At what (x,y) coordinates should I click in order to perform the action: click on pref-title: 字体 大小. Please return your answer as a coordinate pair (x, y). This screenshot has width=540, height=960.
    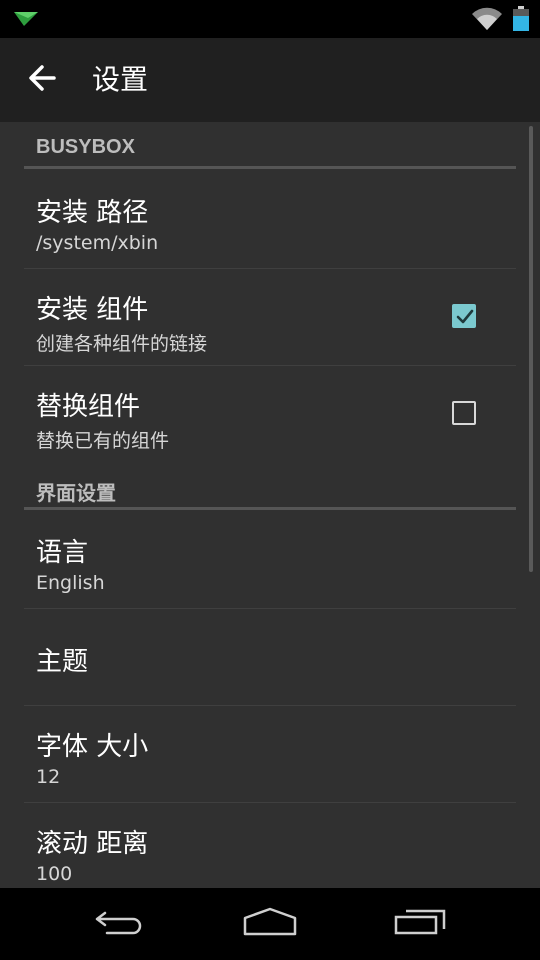
    Looking at the image, I should click on (92, 747).